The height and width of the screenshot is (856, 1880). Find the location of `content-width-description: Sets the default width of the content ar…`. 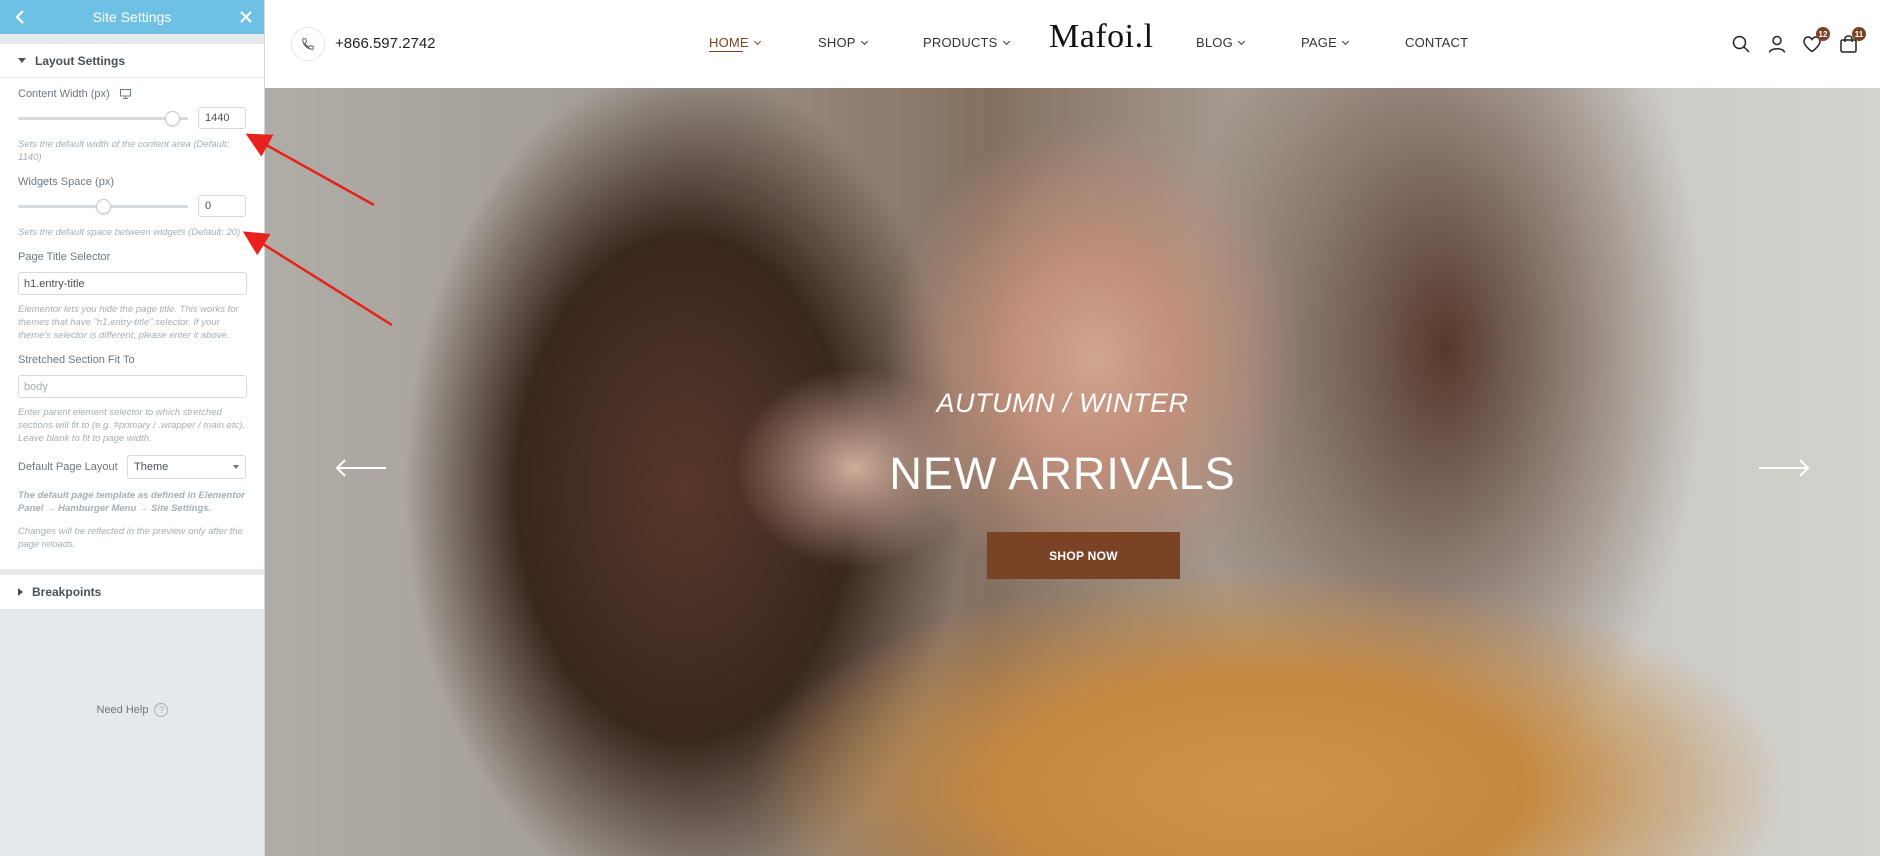

content-width-description: Sets the default width of the content ar… is located at coordinates (124, 151).